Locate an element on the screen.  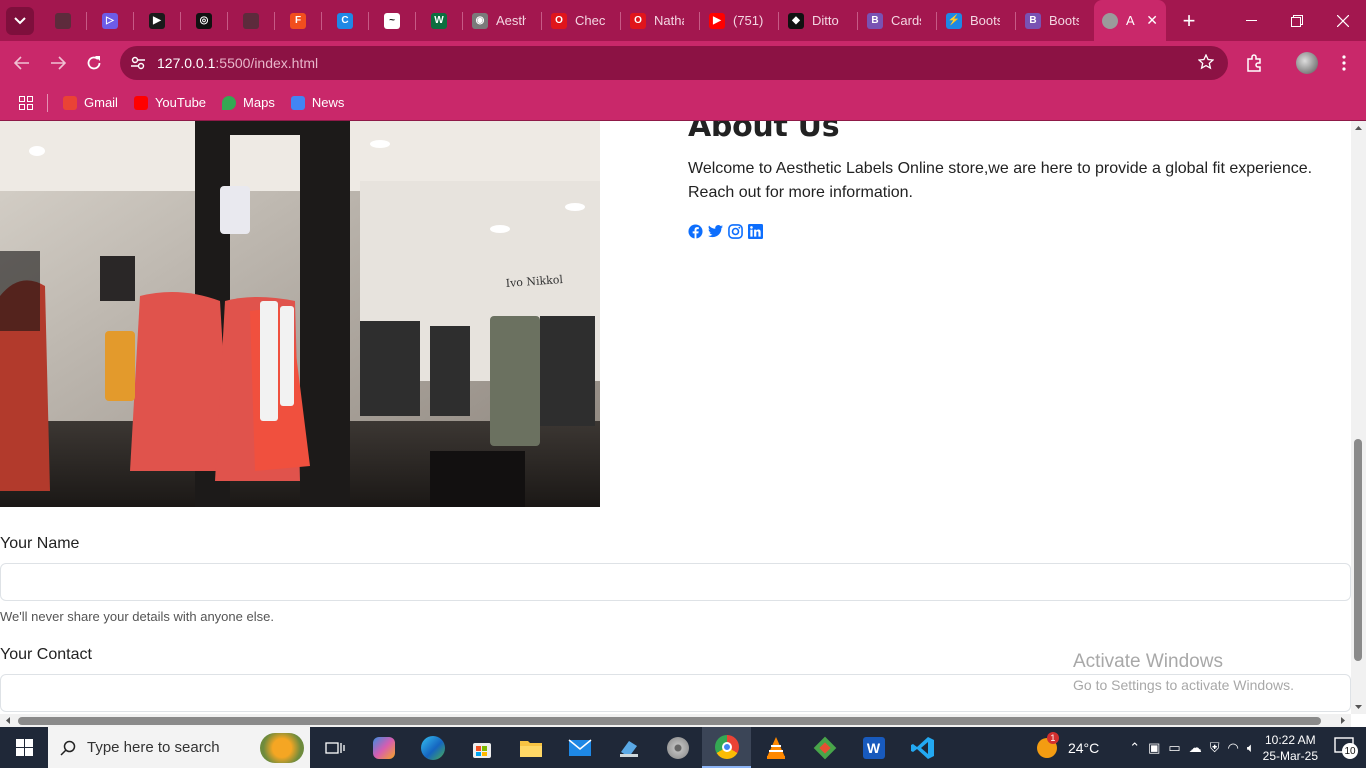
restore-button is located at coordinates (1297, 20).